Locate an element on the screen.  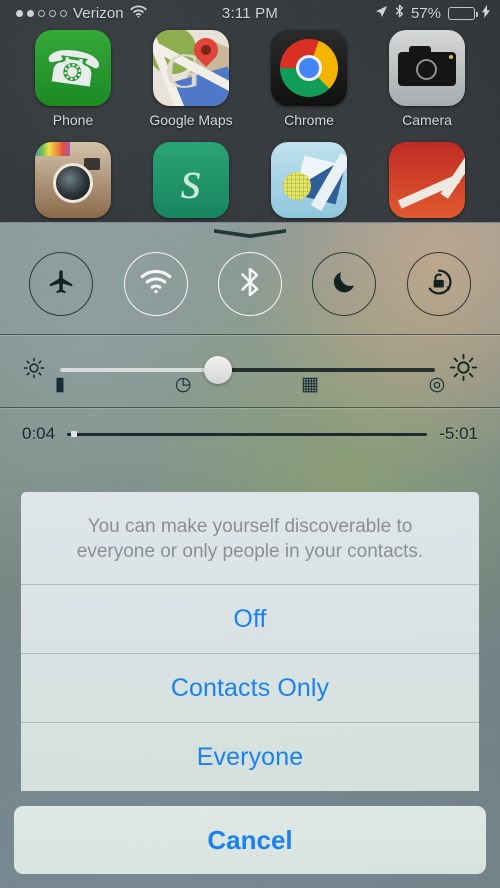
instagram-lens is located at coordinates (73, 183).